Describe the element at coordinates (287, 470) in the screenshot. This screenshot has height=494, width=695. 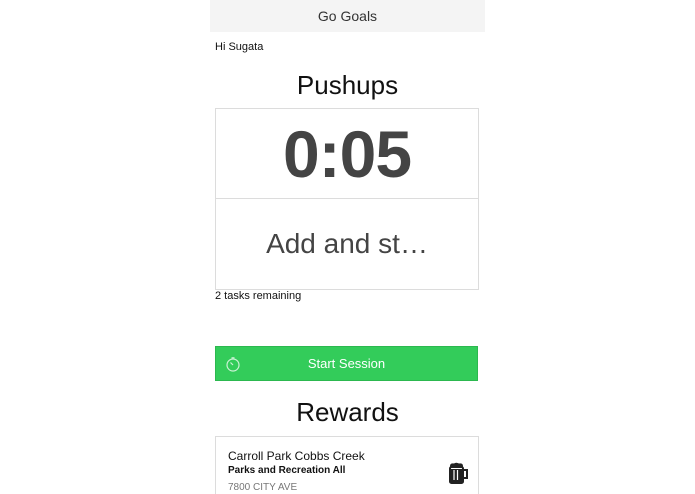
I see `reward-category: Parks and Recreation All` at that location.